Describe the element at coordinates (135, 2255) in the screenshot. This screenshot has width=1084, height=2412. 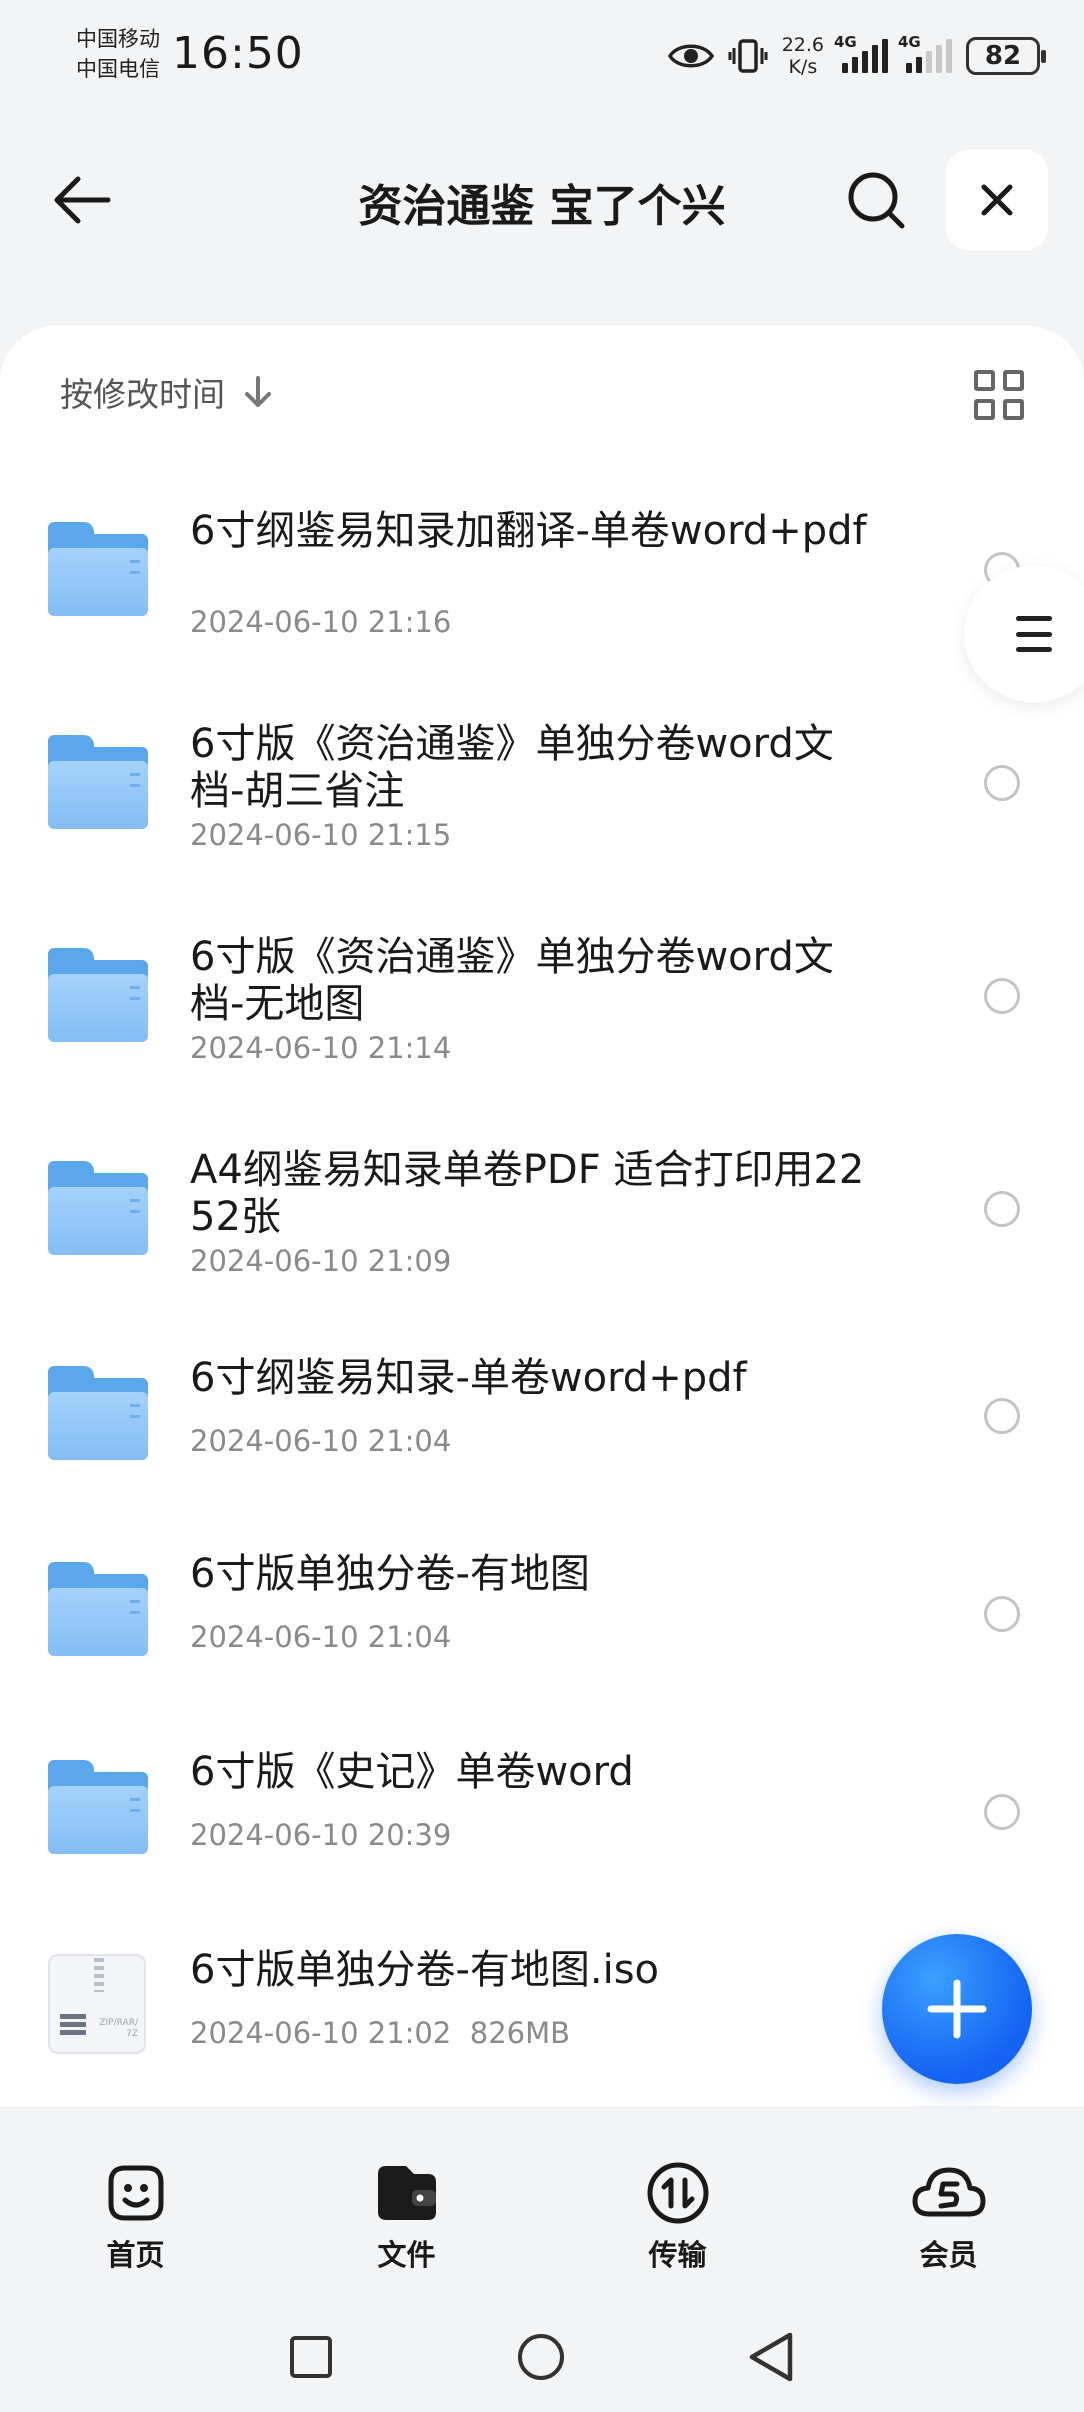
I see `nav-label: 首页` at that location.